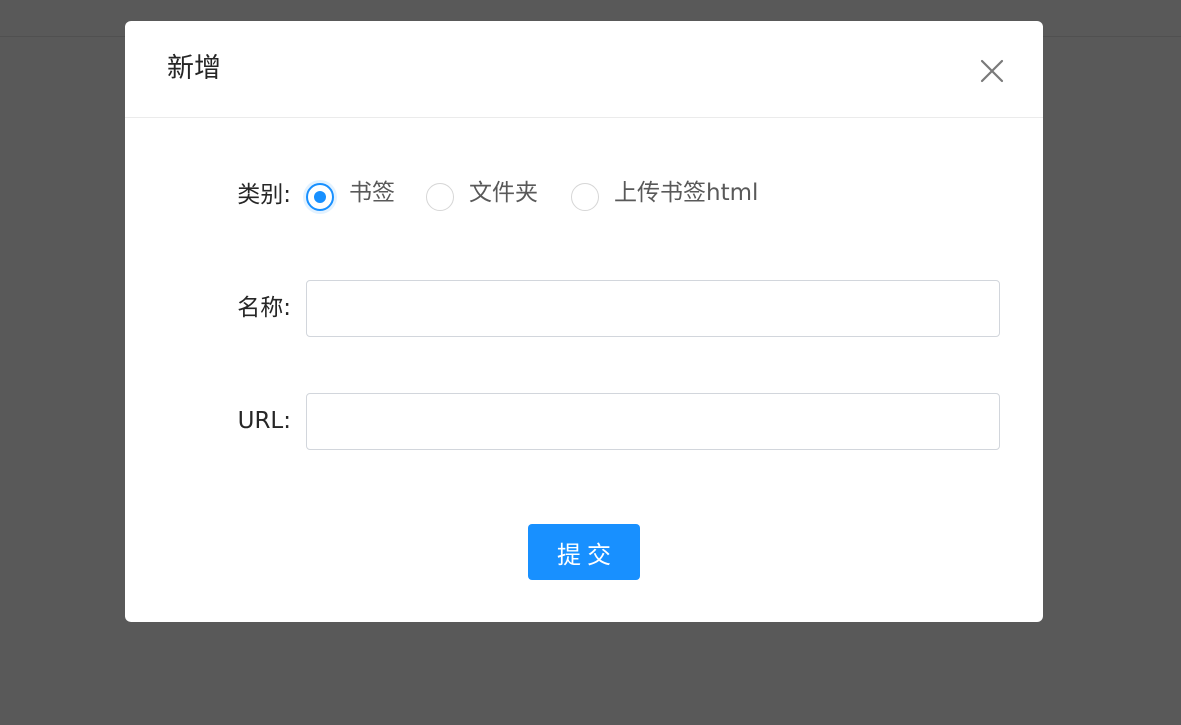  I want to click on radio-label-folder: 文件夹, so click(503, 193).